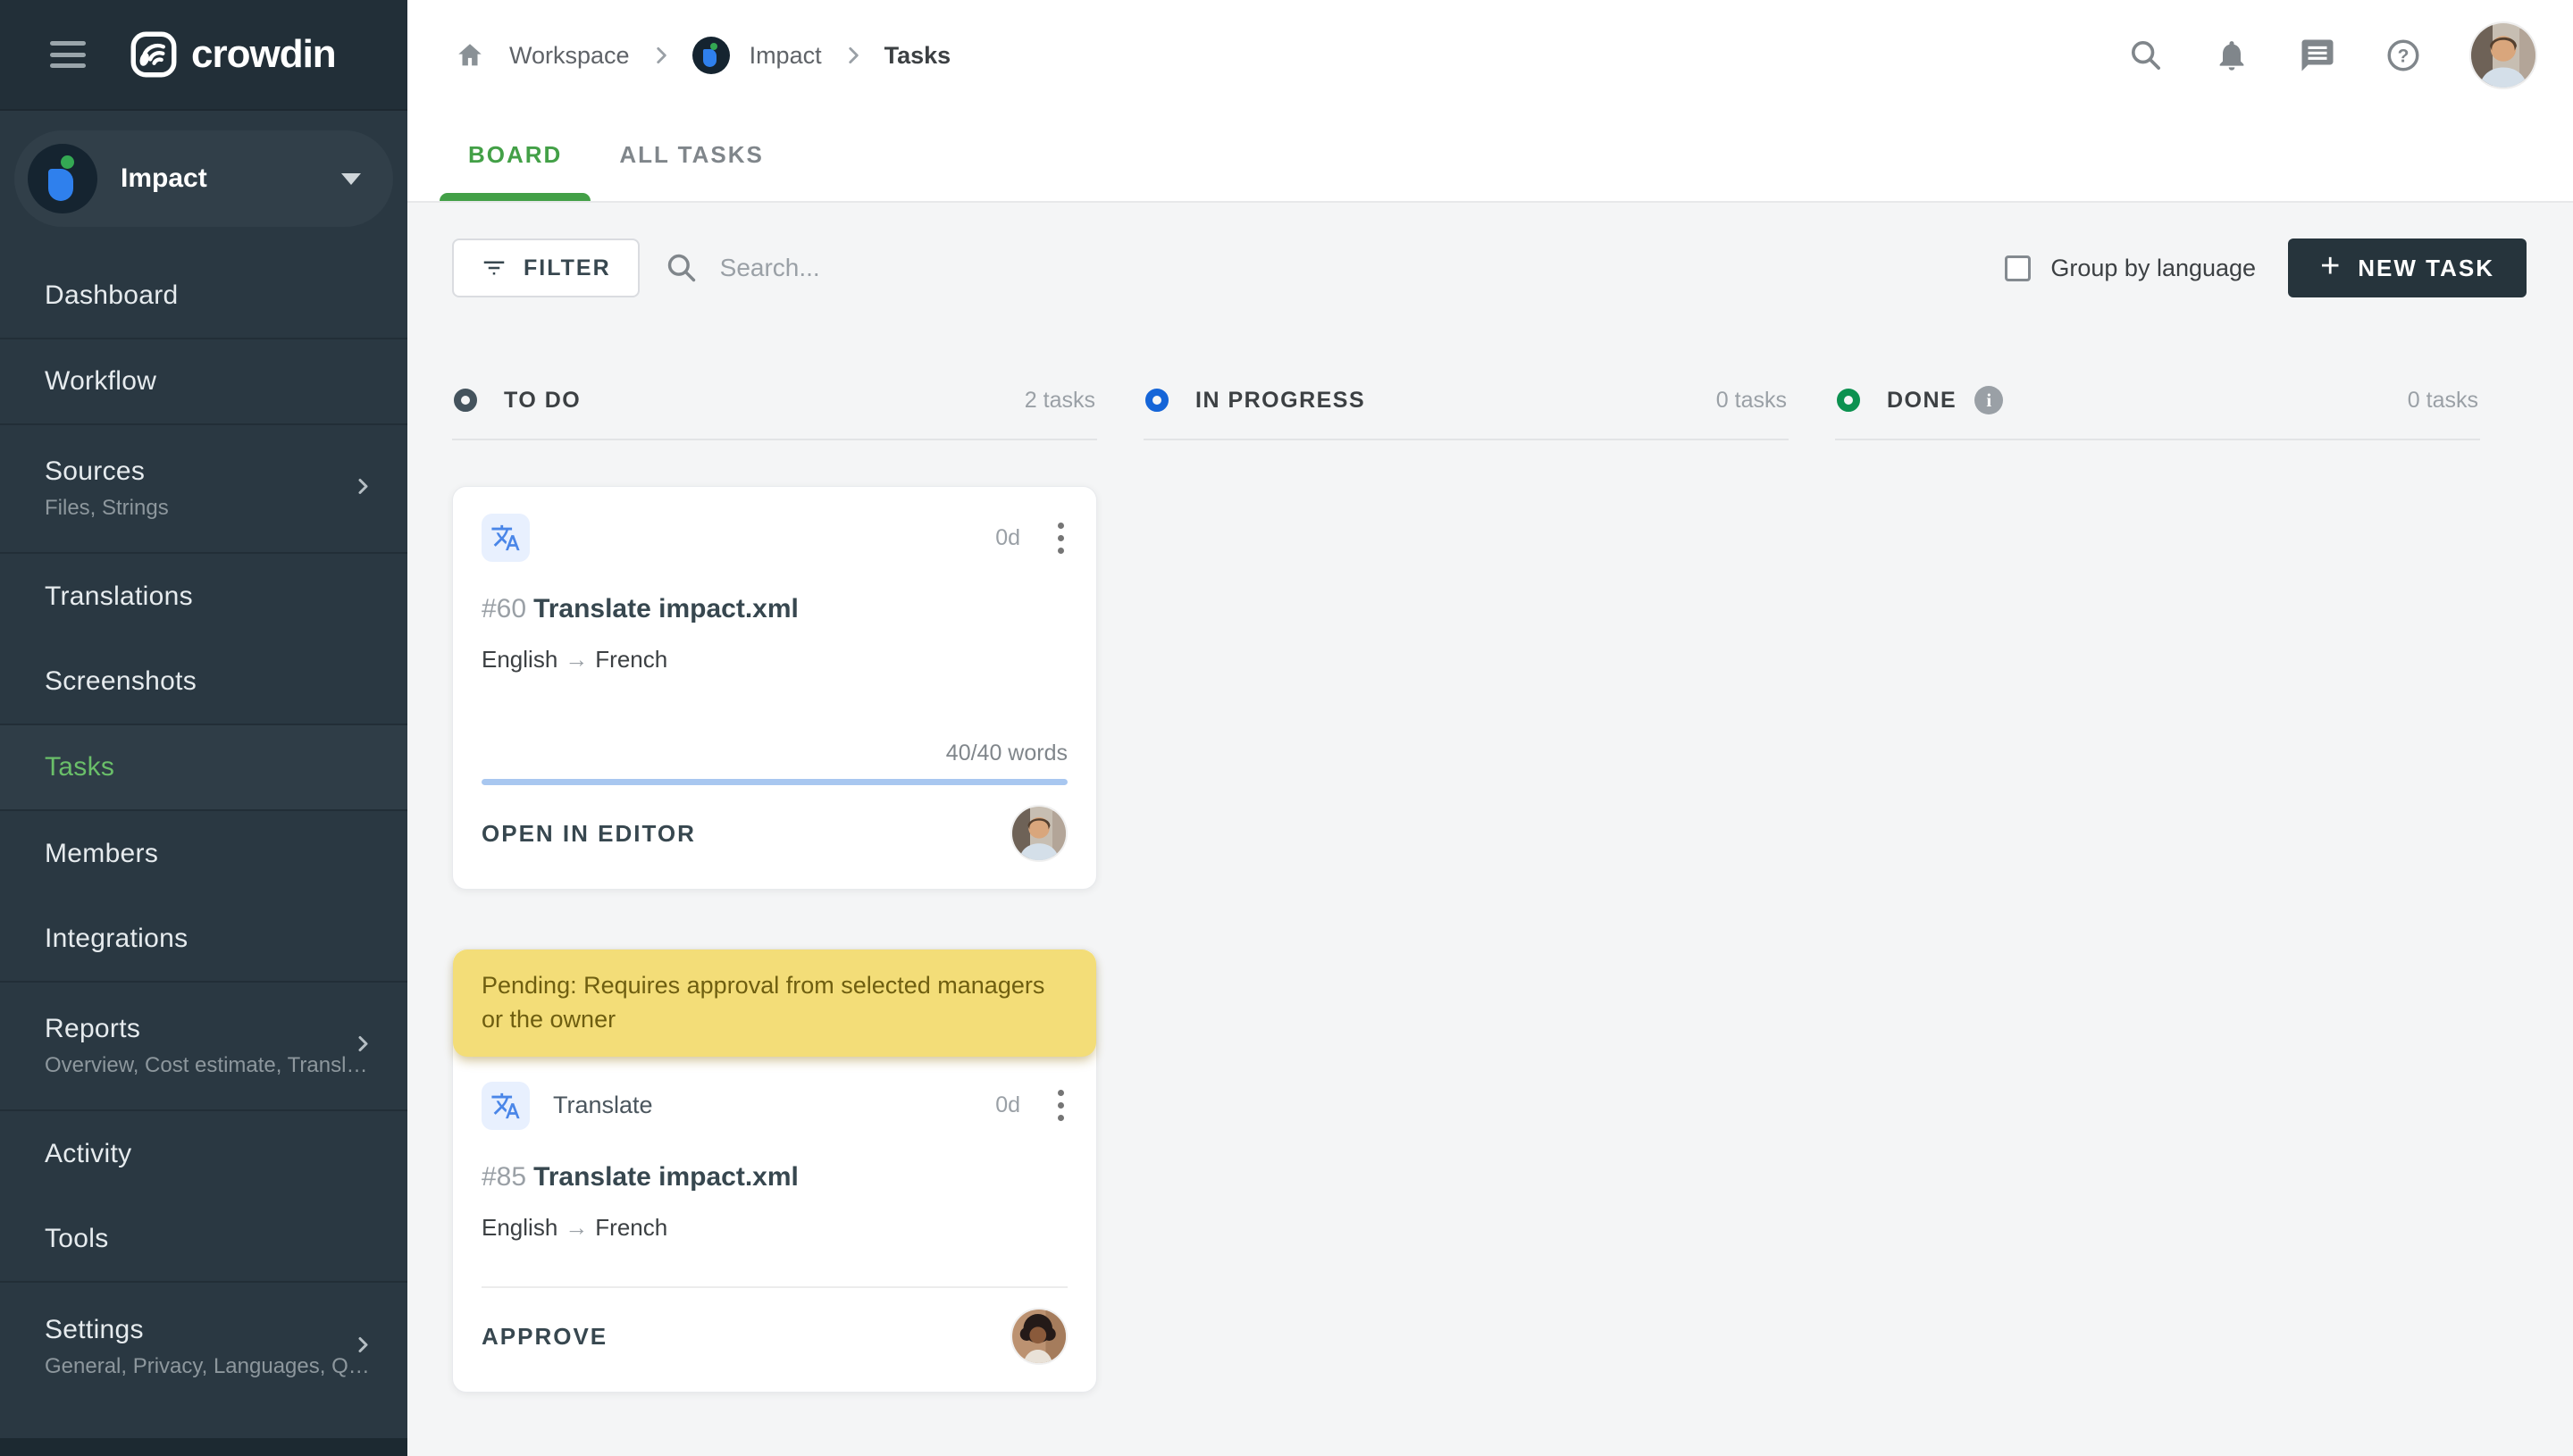 The height and width of the screenshot is (1456, 2573). I want to click on sidebar-item-members: Members, so click(203, 854).